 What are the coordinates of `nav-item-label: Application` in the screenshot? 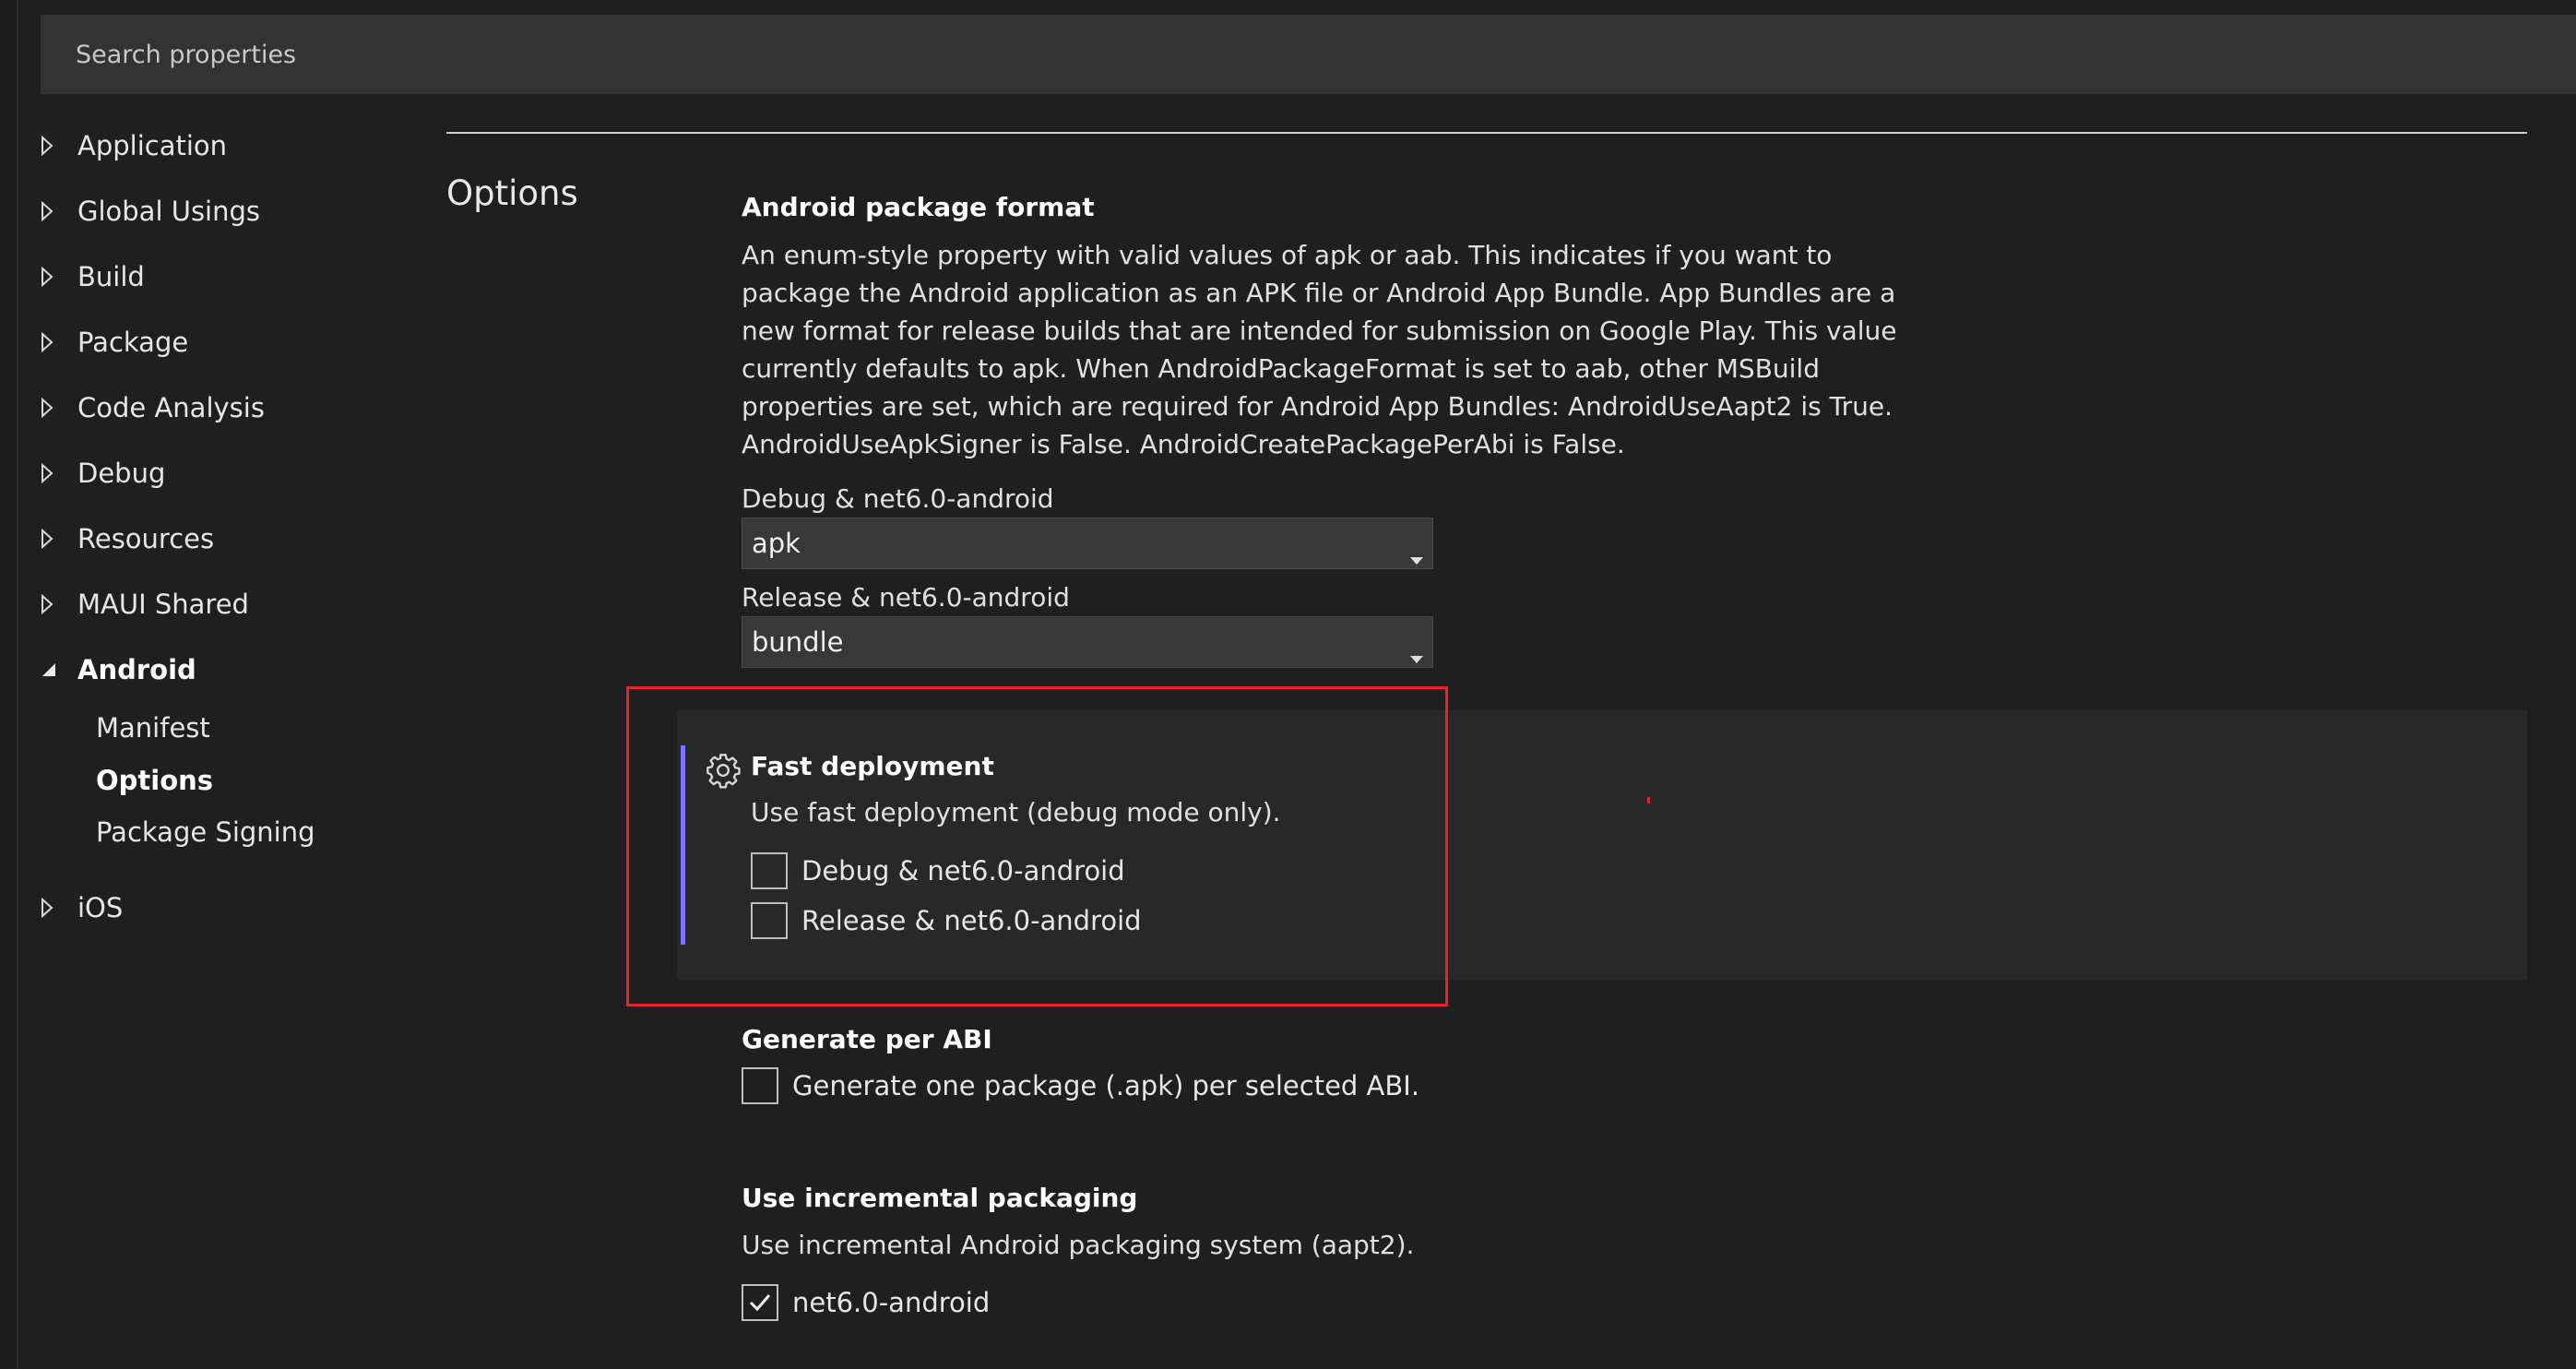 It's located at (153, 145).